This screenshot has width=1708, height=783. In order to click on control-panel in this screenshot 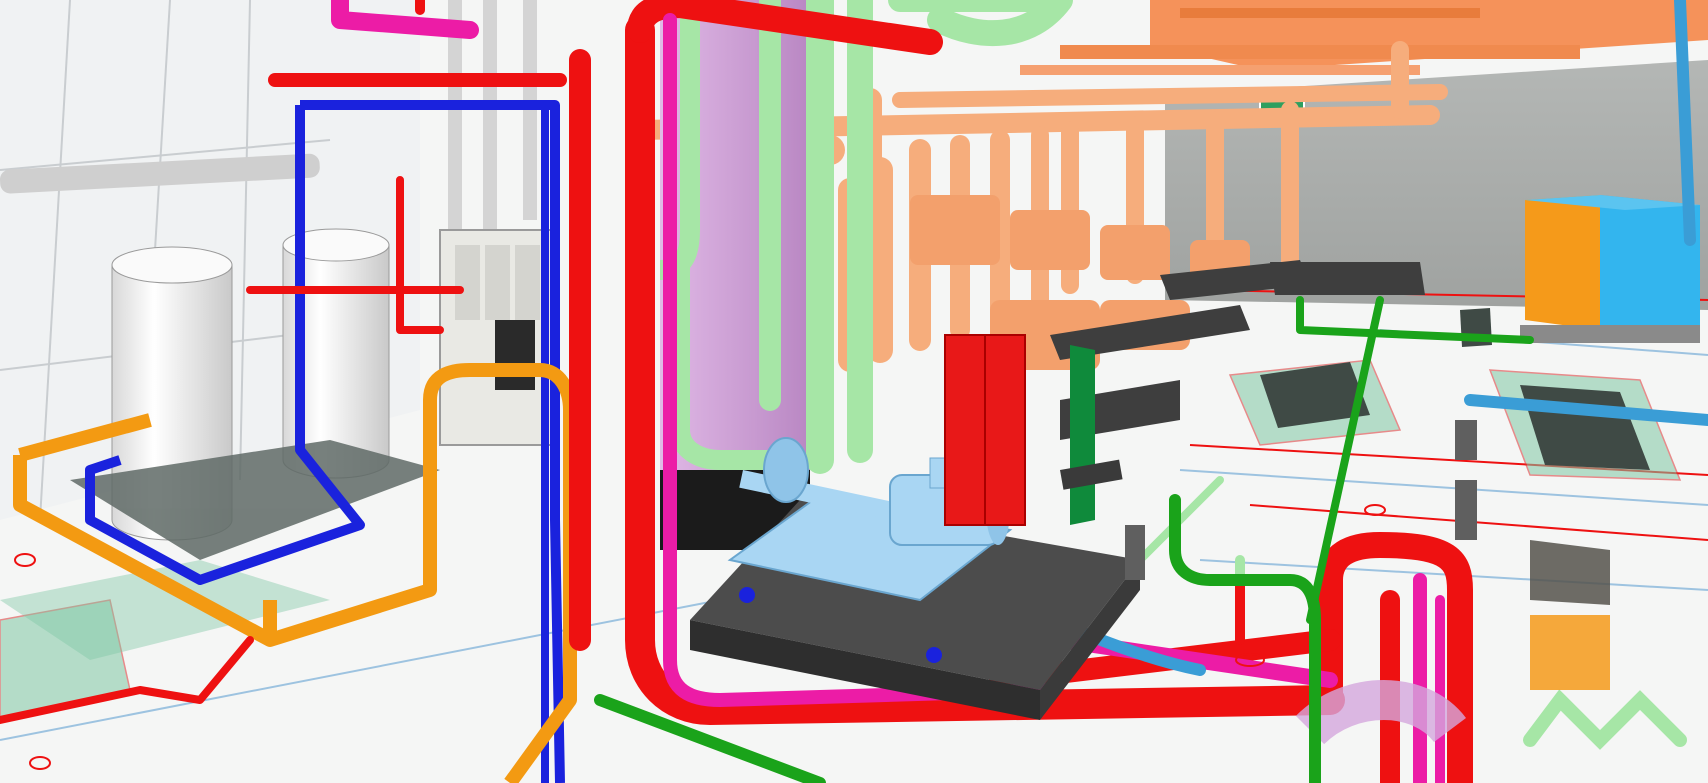, I will do `click(497, 337)`.